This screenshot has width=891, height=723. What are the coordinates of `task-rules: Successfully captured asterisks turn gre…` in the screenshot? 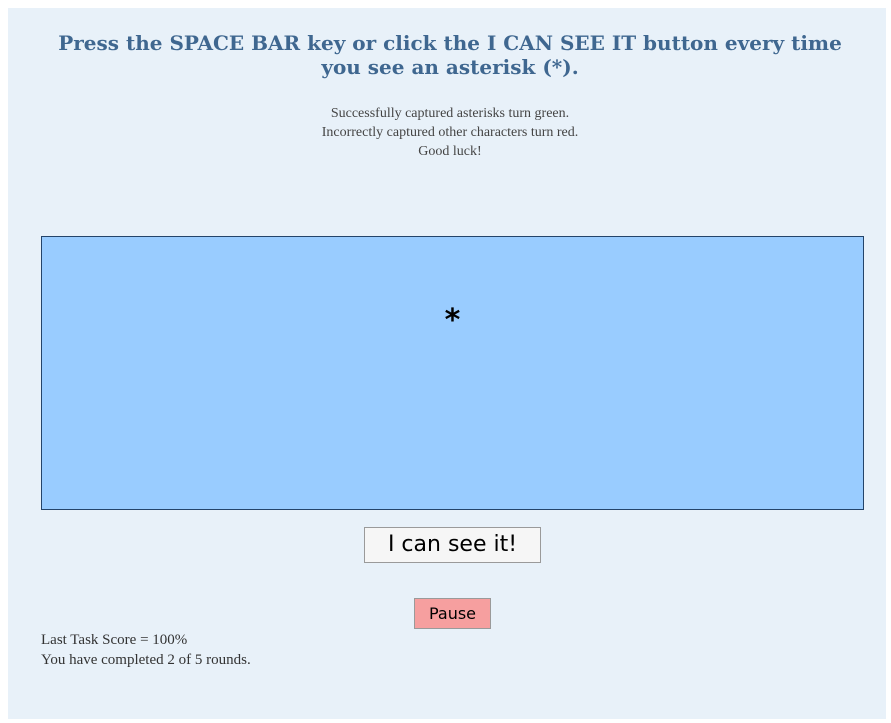 It's located at (450, 132).